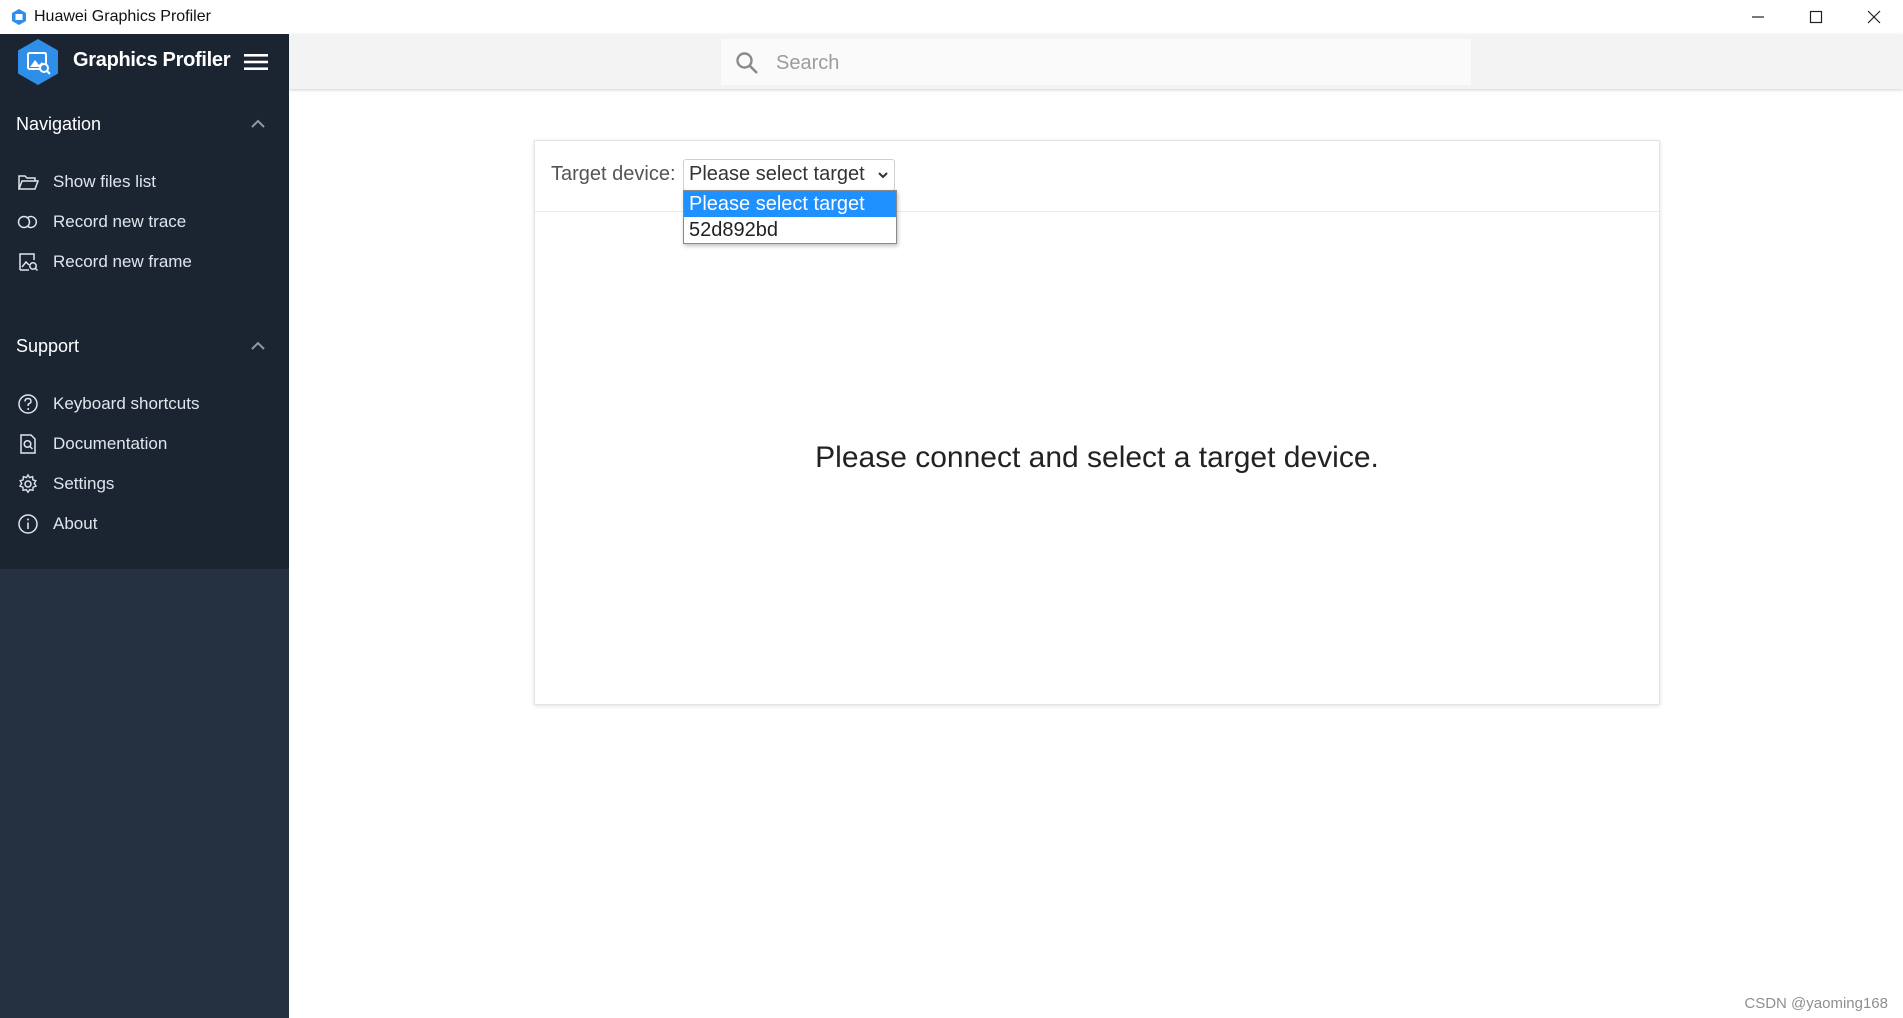 The width and height of the screenshot is (1903, 1018). Describe the element at coordinates (790, 204) in the screenshot. I see `dropdown-option-please-select-target: Please select target` at that location.